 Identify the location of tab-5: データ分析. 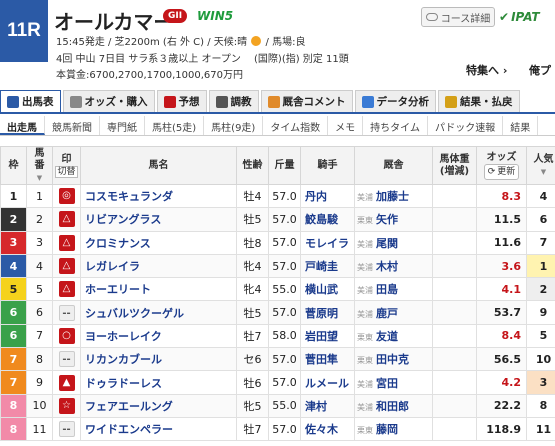
(395, 101).